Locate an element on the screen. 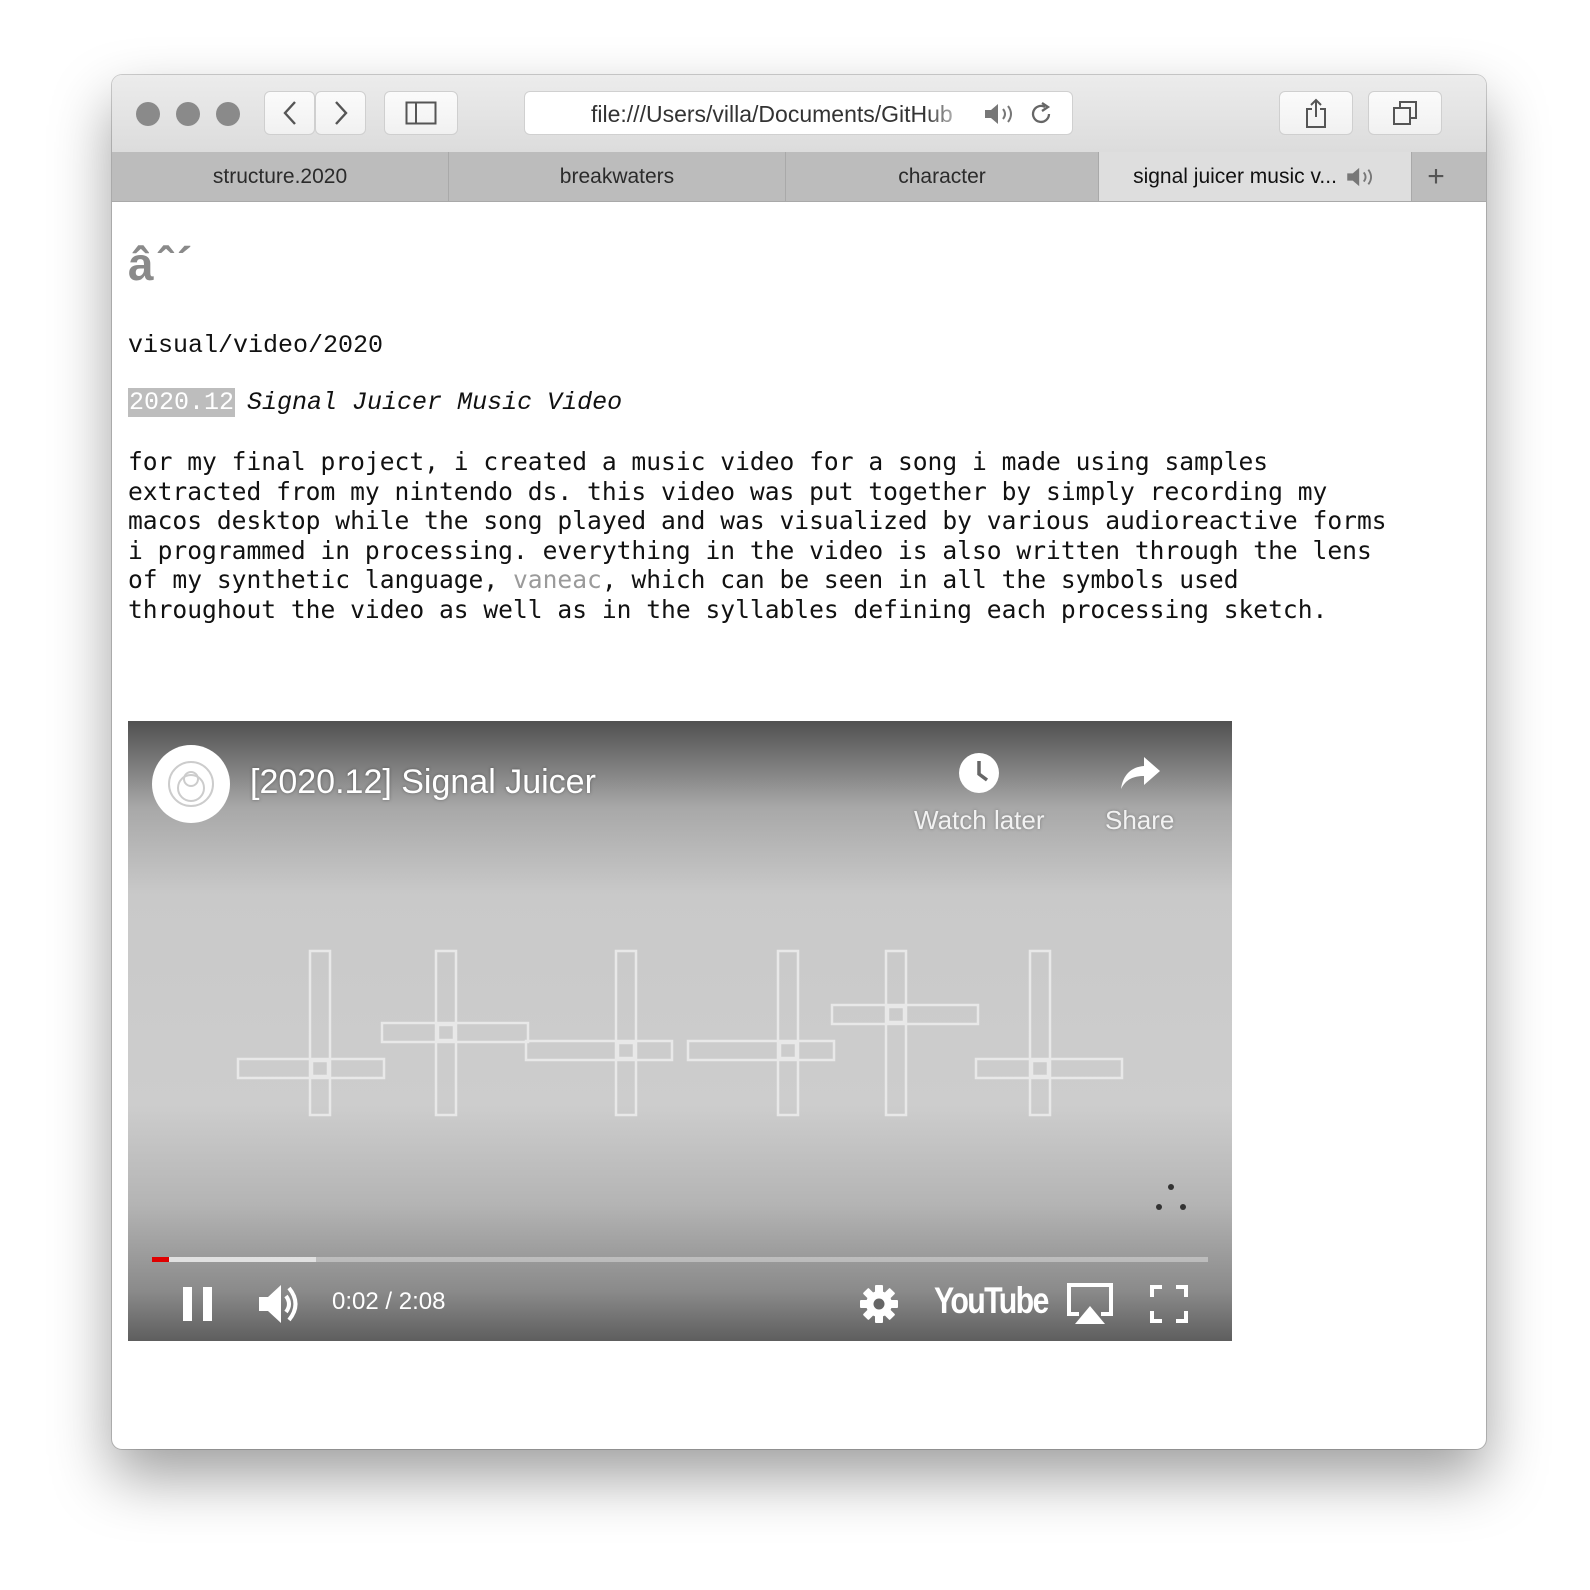 The height and width of the screenshot is (1590, 1590). share-arrow-icon is located at coordinates (1140, 773).